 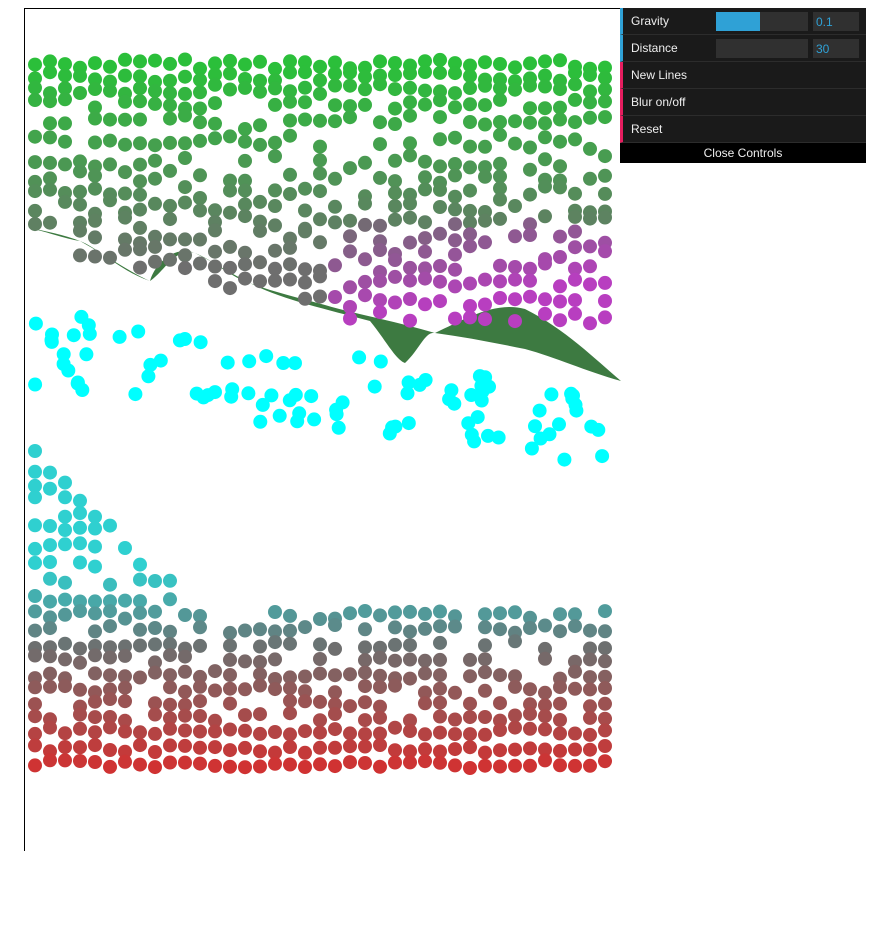 What do you see at coordinates (743, 129) in the screenshot?
I see `reset-button: Reset` at bounding box center [743, 129].